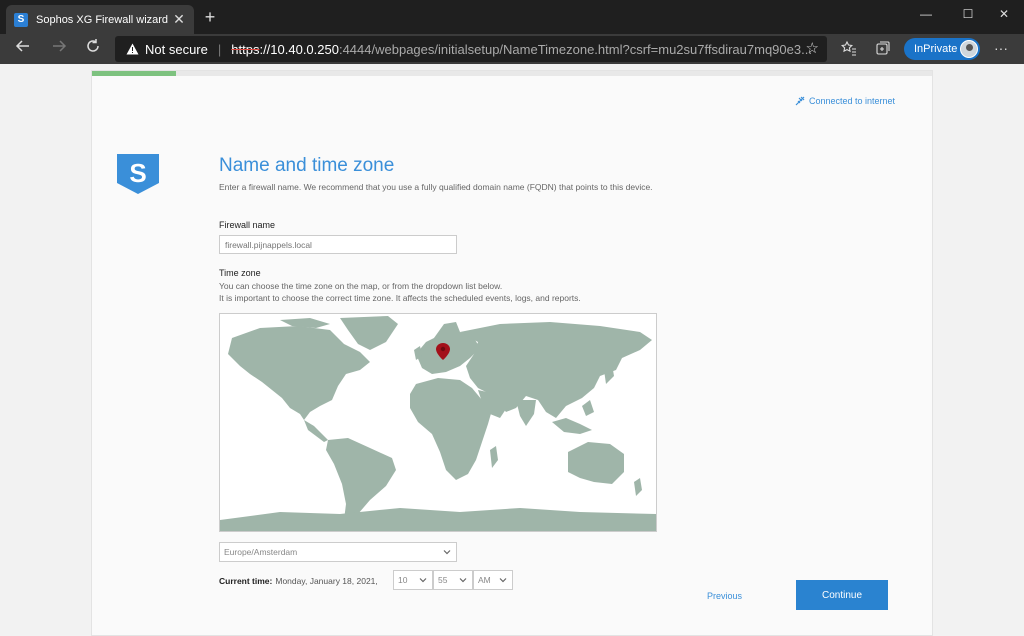  Describe the element at coordinates (261, 552) in the screenshot. I see `timezone-select-value: Europe/Amsterdam` at that location.